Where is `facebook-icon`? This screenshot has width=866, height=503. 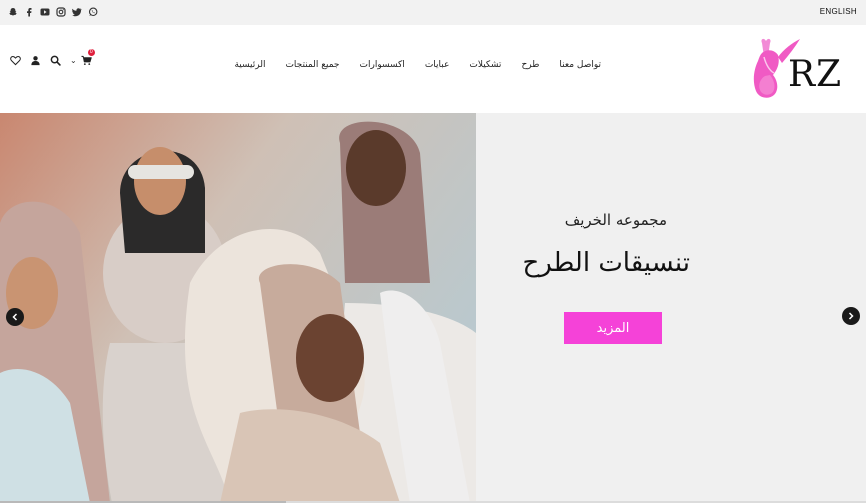
facebook-icon is located at coordinates (29, 12).